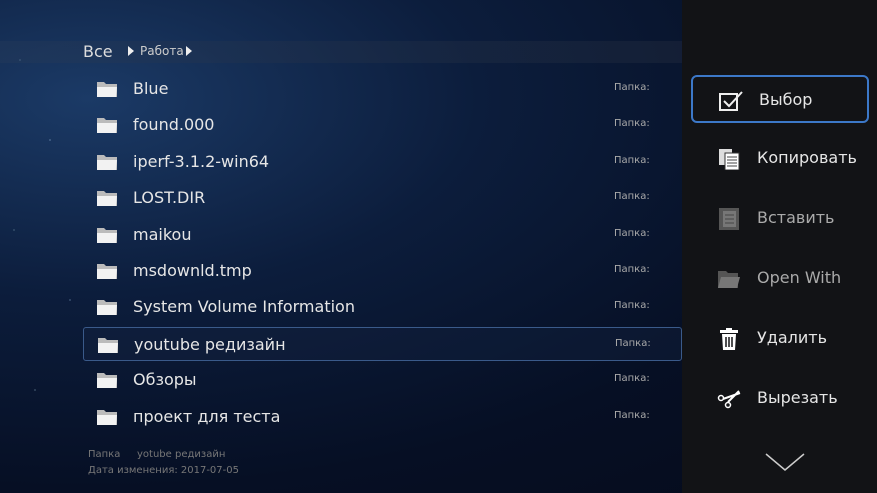  I want to click on file-row: iperf-3.1.2-win64 Папка:, so click(382, 162).